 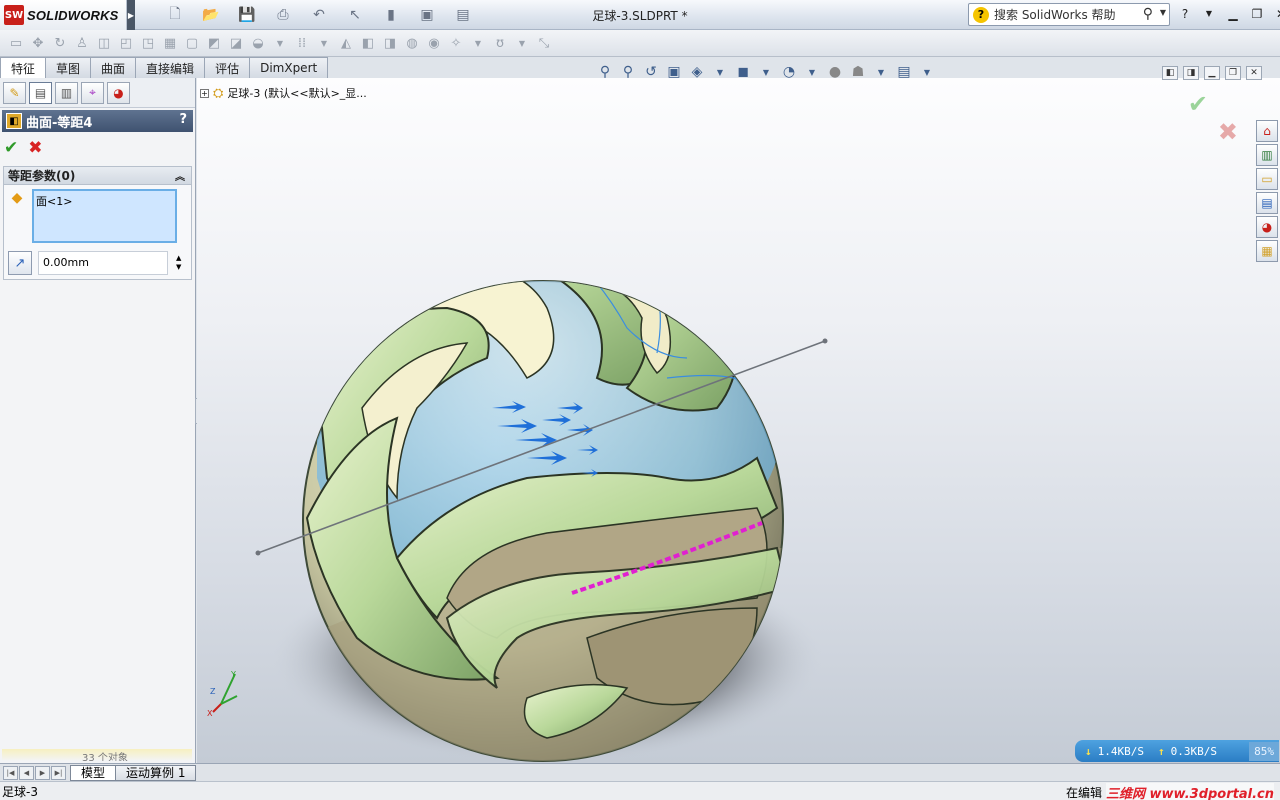 I want to click on rib-icon: ▦, so click(x=170, y=43).